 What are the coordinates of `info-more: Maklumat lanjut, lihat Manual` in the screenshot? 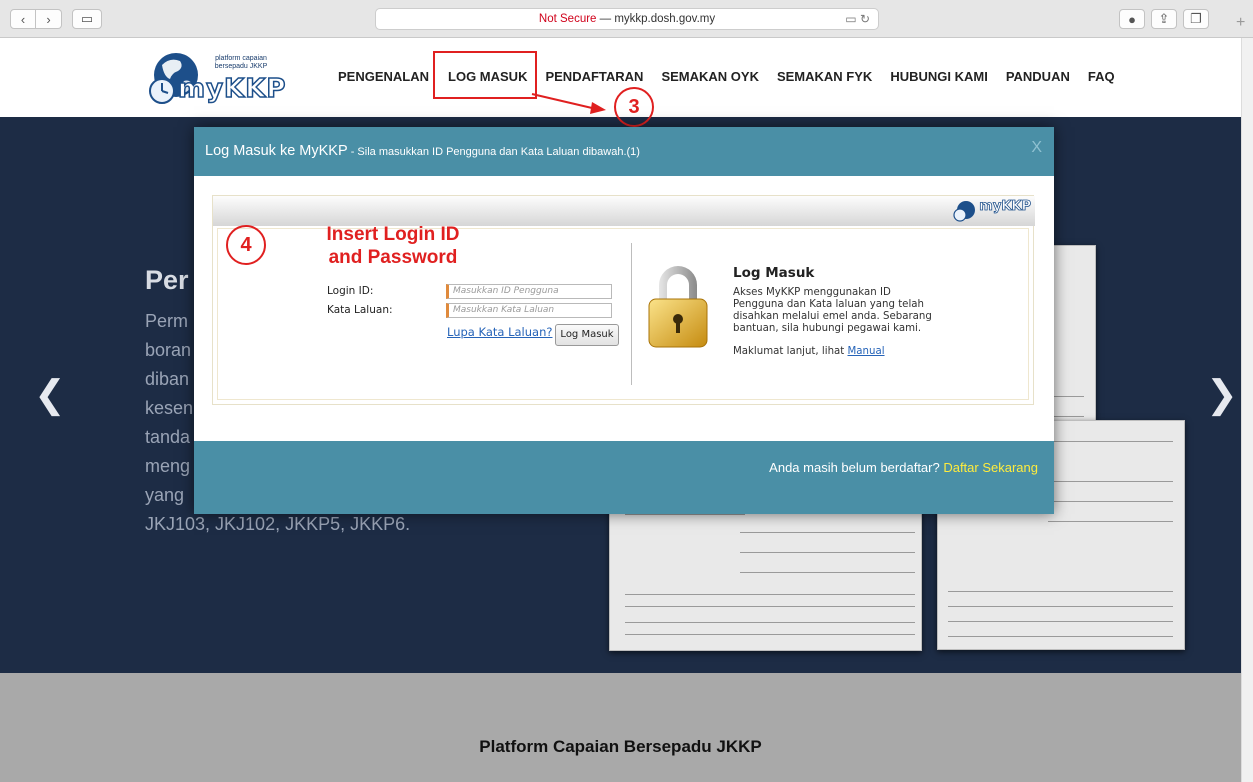 It's located at (809, 351).